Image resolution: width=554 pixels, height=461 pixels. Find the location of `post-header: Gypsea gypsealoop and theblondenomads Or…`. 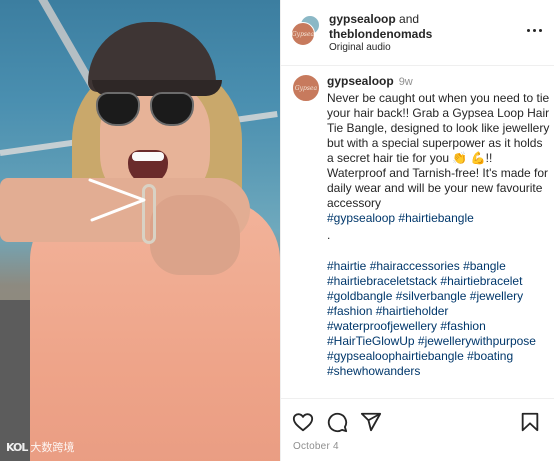

post-header: Gypsea gypsealoop and theblondenomads Or… is located at coordinates (417, 33).